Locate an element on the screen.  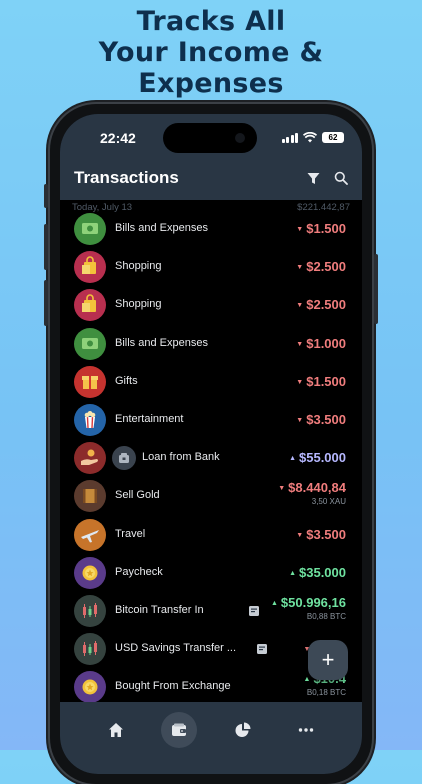
page-title: Transactions is located at coordinates (126, 177).